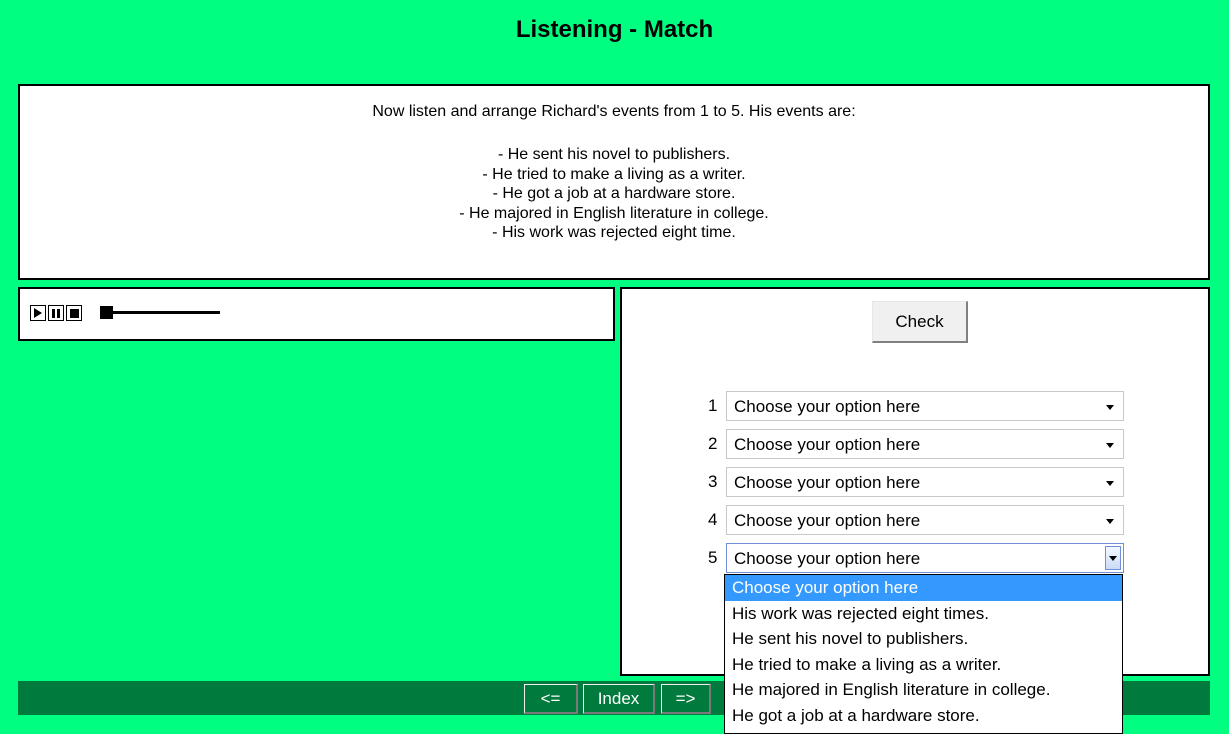 Image resolution: width=1229 pixels, height=734 pixels. I want to click on pause-icon, so click(56, 313).